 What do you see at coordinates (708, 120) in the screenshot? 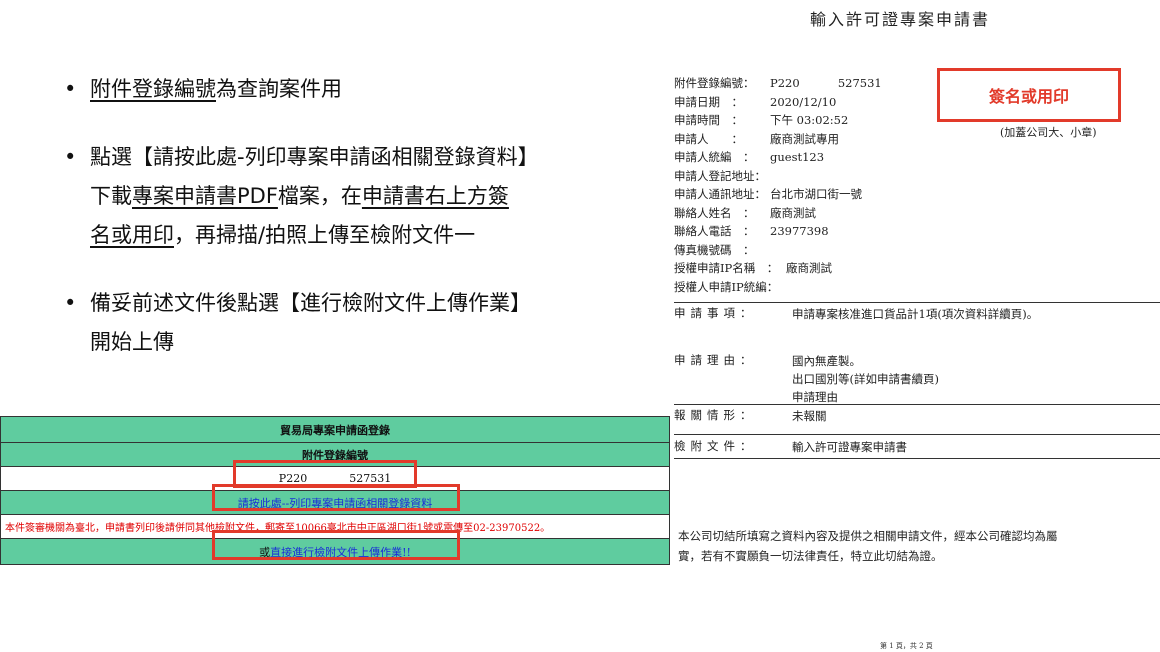
I see `field-label: 申請時間 ：` at bounding box center [708, 120].